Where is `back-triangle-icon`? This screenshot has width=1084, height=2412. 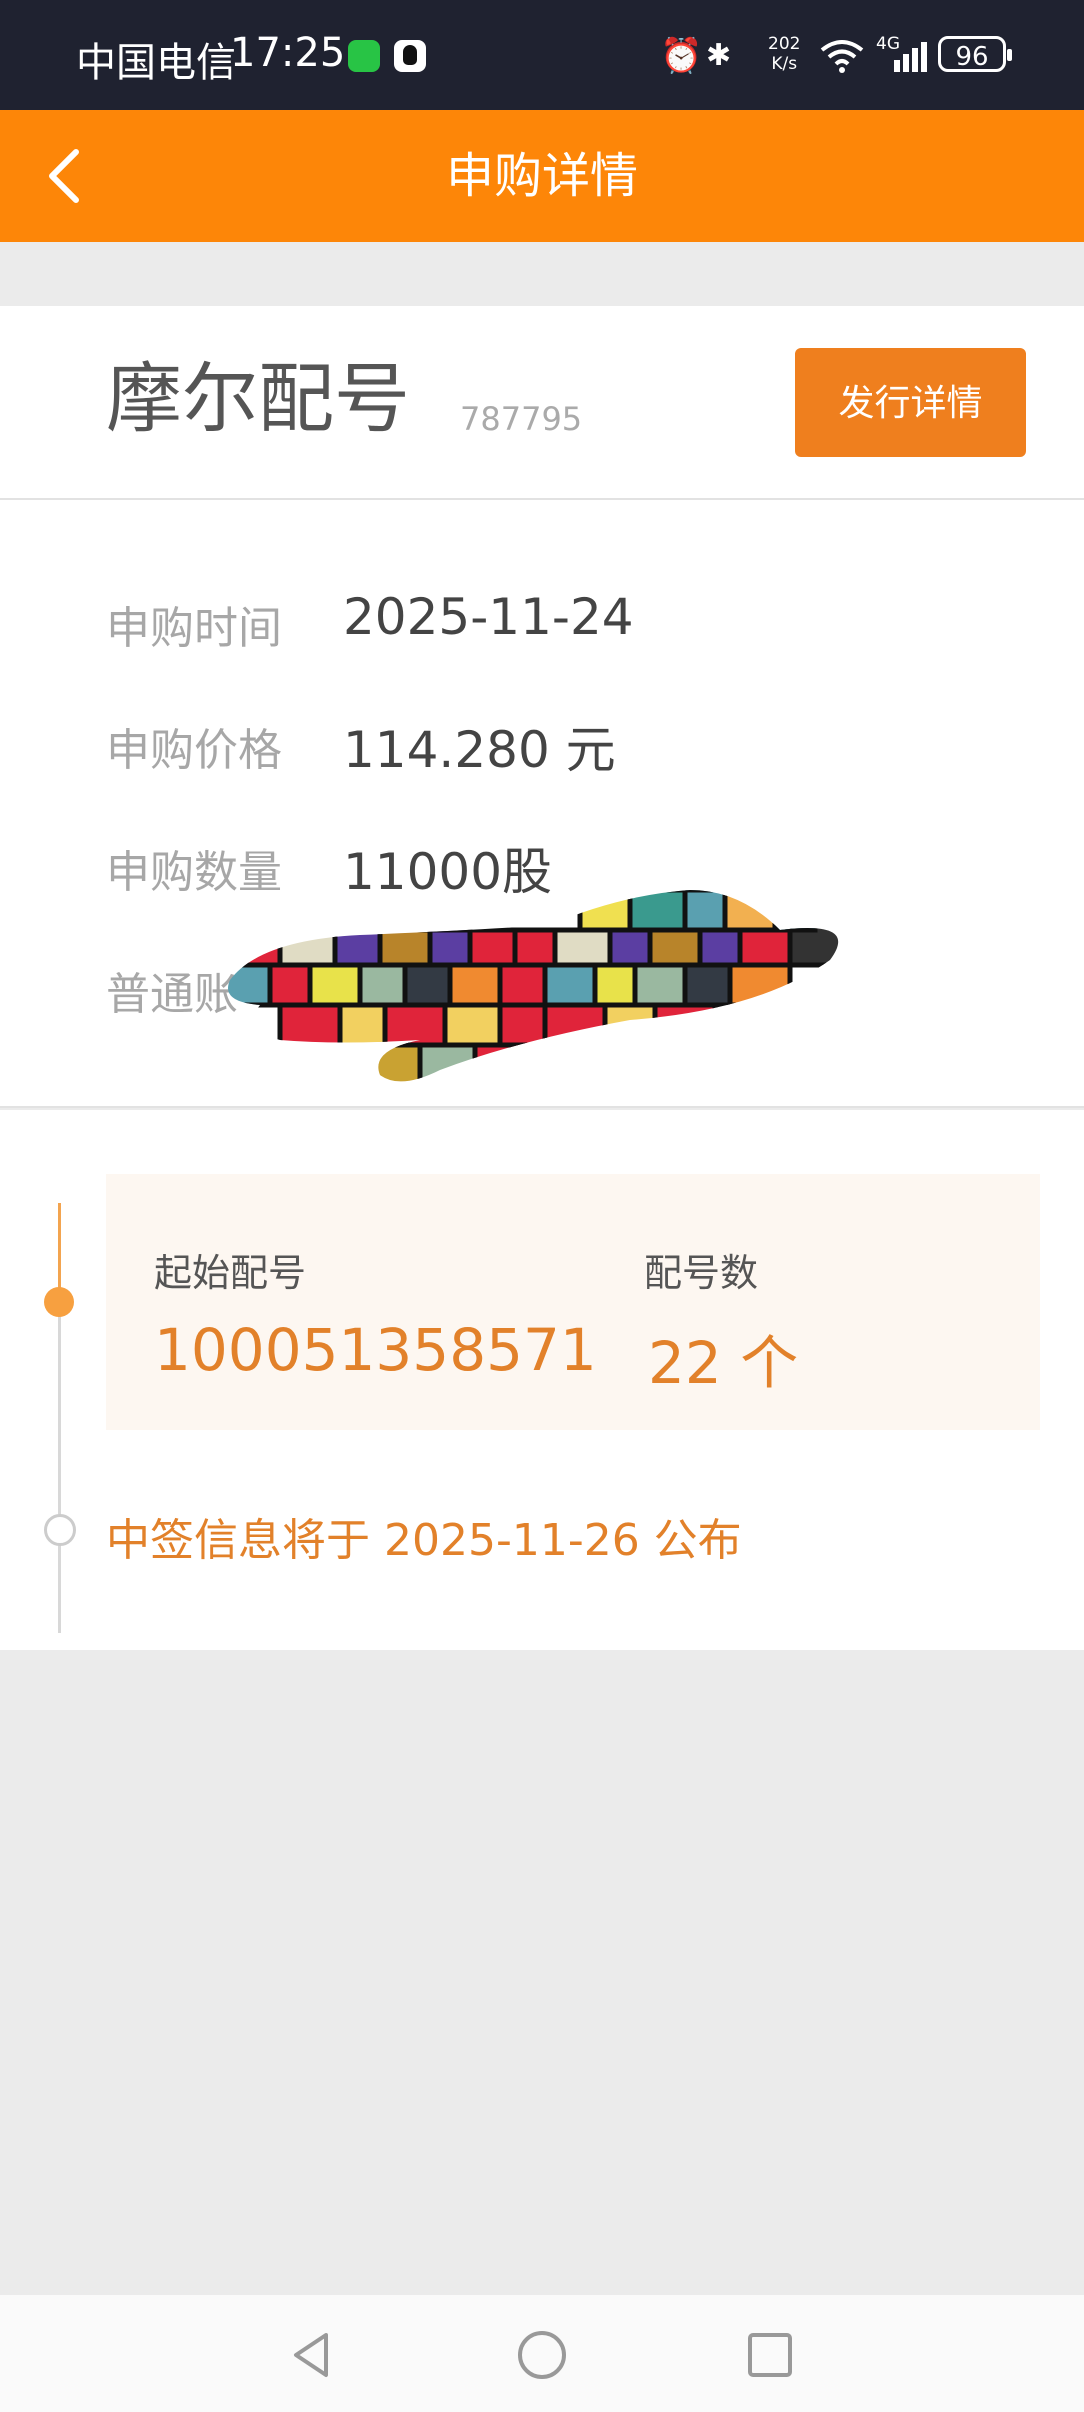
back-triangle-icon is located at coordinates (312, 2355).